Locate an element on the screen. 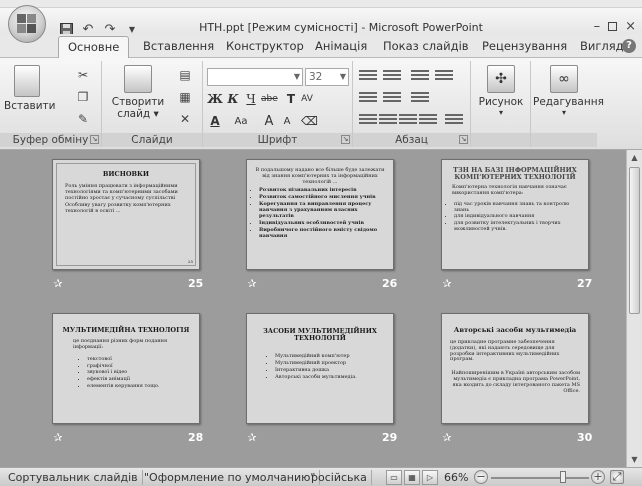 This screenshot has width=642, height=486. reset-icon: ▦ is located at coordinates (185, 97).